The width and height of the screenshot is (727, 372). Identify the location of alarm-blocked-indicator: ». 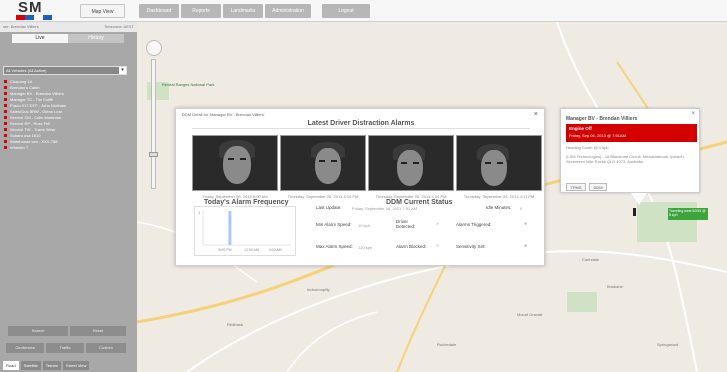
(437, 246).